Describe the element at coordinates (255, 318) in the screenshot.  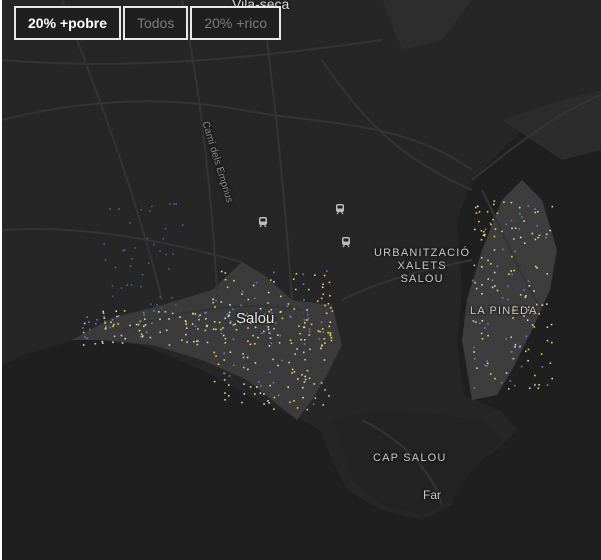
I see `place-label-salou: Salou` at that location.